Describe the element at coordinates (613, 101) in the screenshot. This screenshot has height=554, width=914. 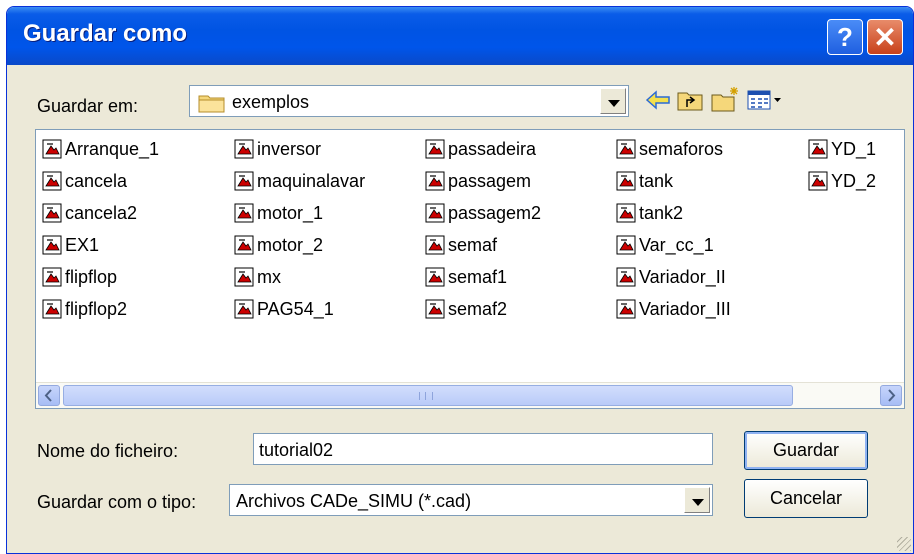
I see `location-dropdown-button` at that location.